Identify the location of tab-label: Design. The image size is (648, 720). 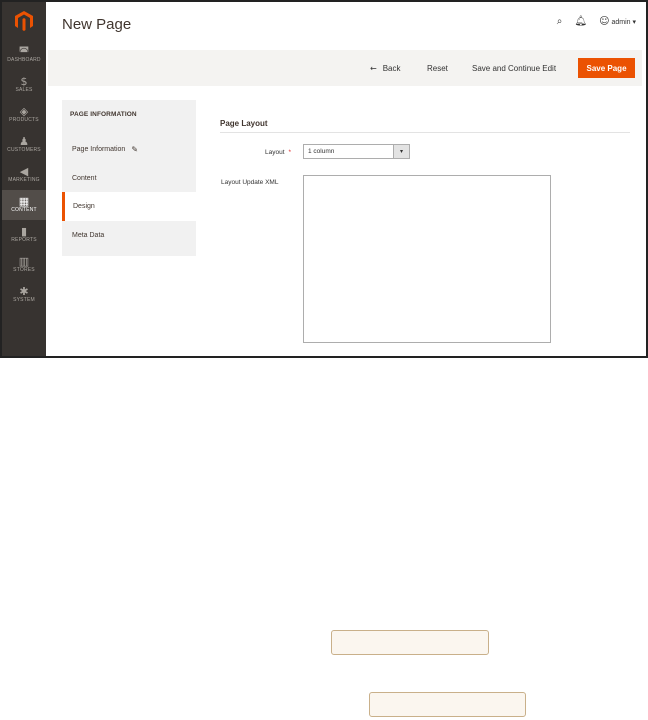
(84, 206).